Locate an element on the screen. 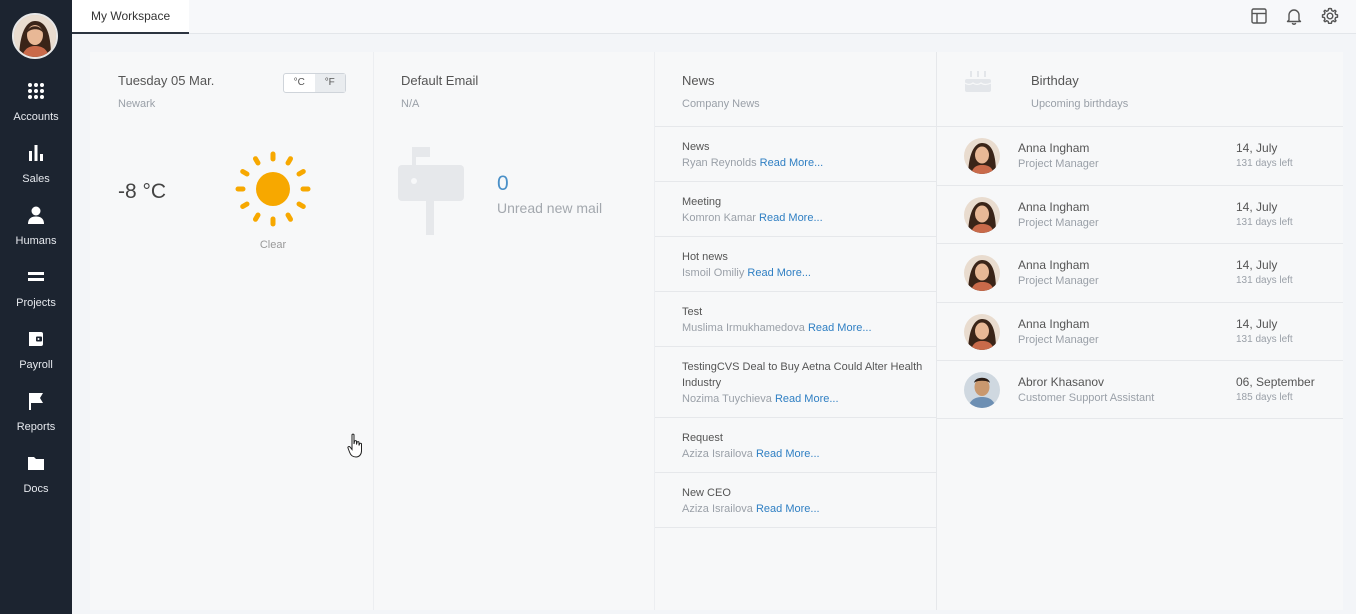  sun-icon is located at coordinates (273, 189).